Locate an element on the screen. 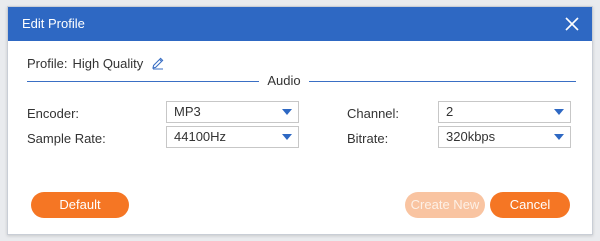  sample-rate-value: 44100Hz is located at coordinates (200, 136).